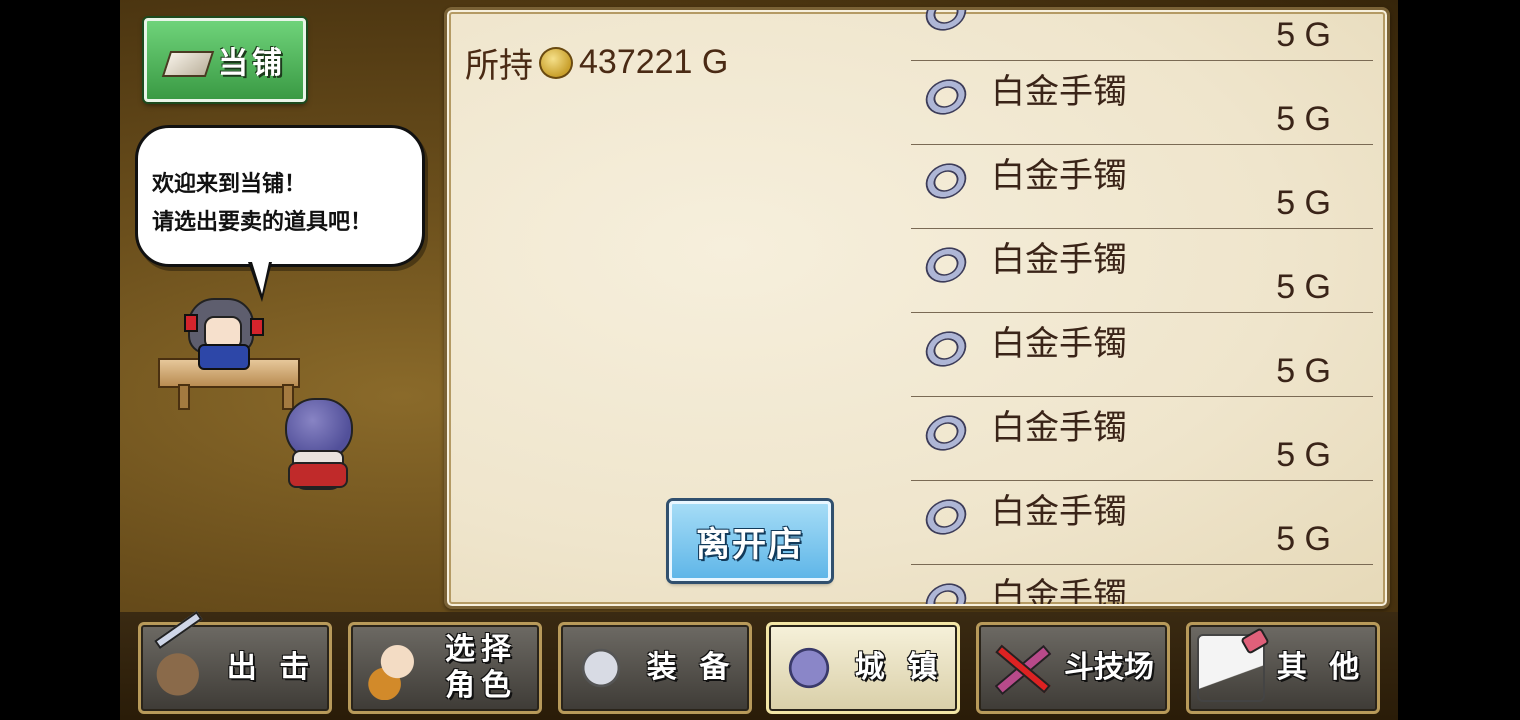 This screenshot has height=720, width=1520. Describe the element at coordinates (556, 62) in the screenshot. I see `gold-coin-icon` at that location.